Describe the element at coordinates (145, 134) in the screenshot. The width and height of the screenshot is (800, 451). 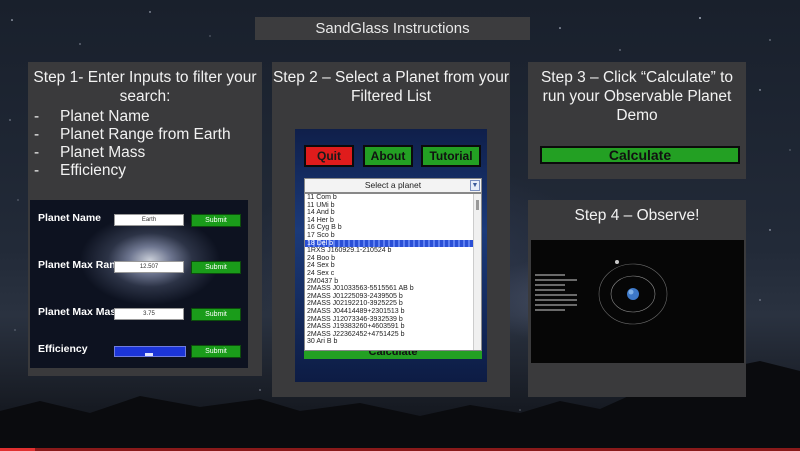
I see `bullet-text: Planet Range from Earth` at that location.